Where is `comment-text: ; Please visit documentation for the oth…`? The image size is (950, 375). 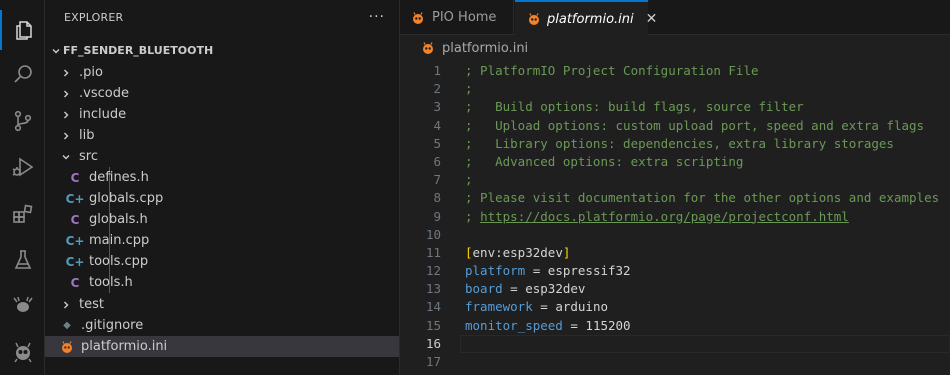 comment-text: ; Please visit documentation for the oth… is located at coordinates (702, 198).